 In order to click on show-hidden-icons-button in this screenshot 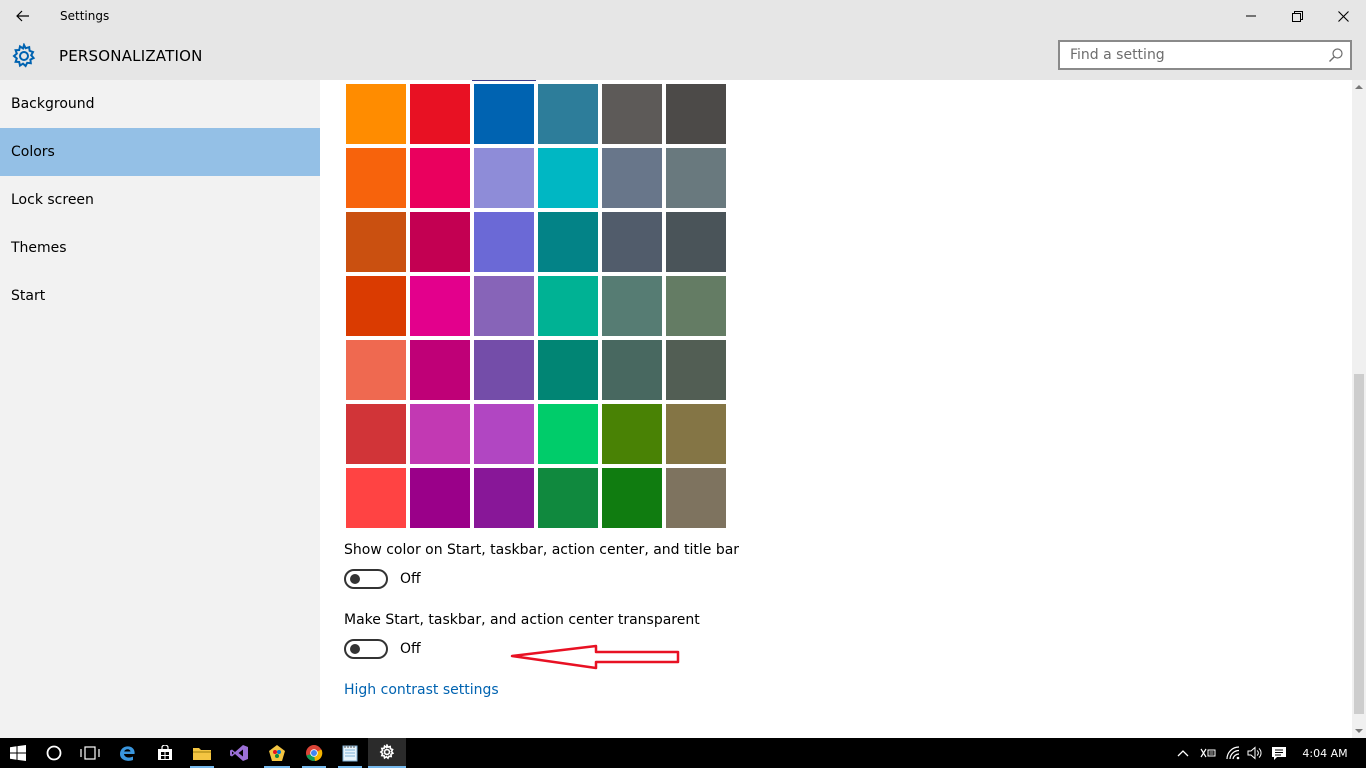, I will do `click(1183, 753)`.